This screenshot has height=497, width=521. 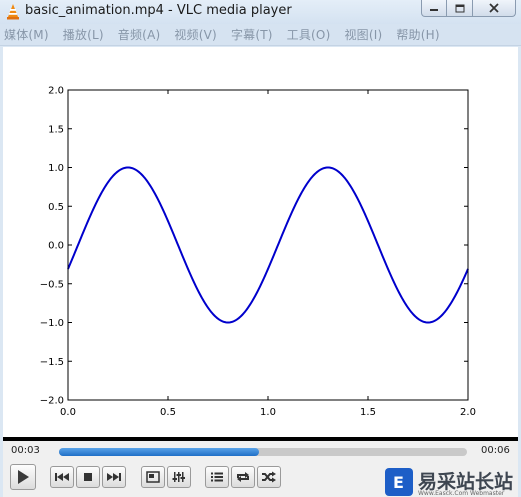 I want to click on watermark: E 易采站长站 Www.Easck.Com Webmaster, so click(x=453, y=481).